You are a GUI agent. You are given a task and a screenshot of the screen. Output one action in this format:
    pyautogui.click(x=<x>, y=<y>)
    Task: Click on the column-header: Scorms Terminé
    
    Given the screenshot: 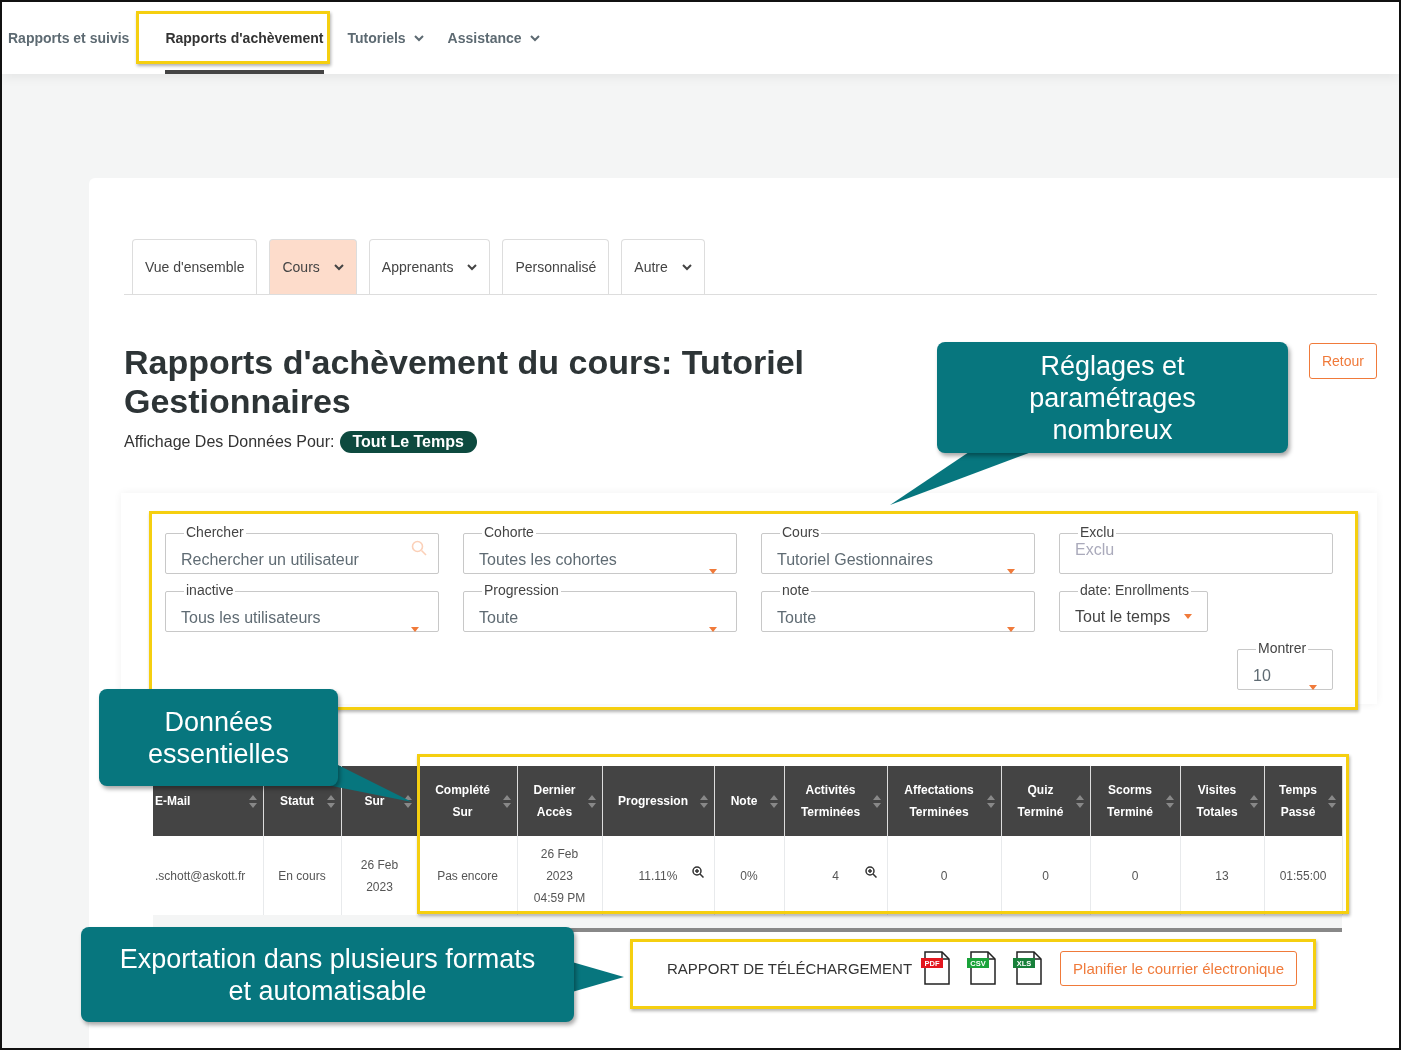 What is the action you would take?
    pyautogui.click(x=1135, y=801)
    